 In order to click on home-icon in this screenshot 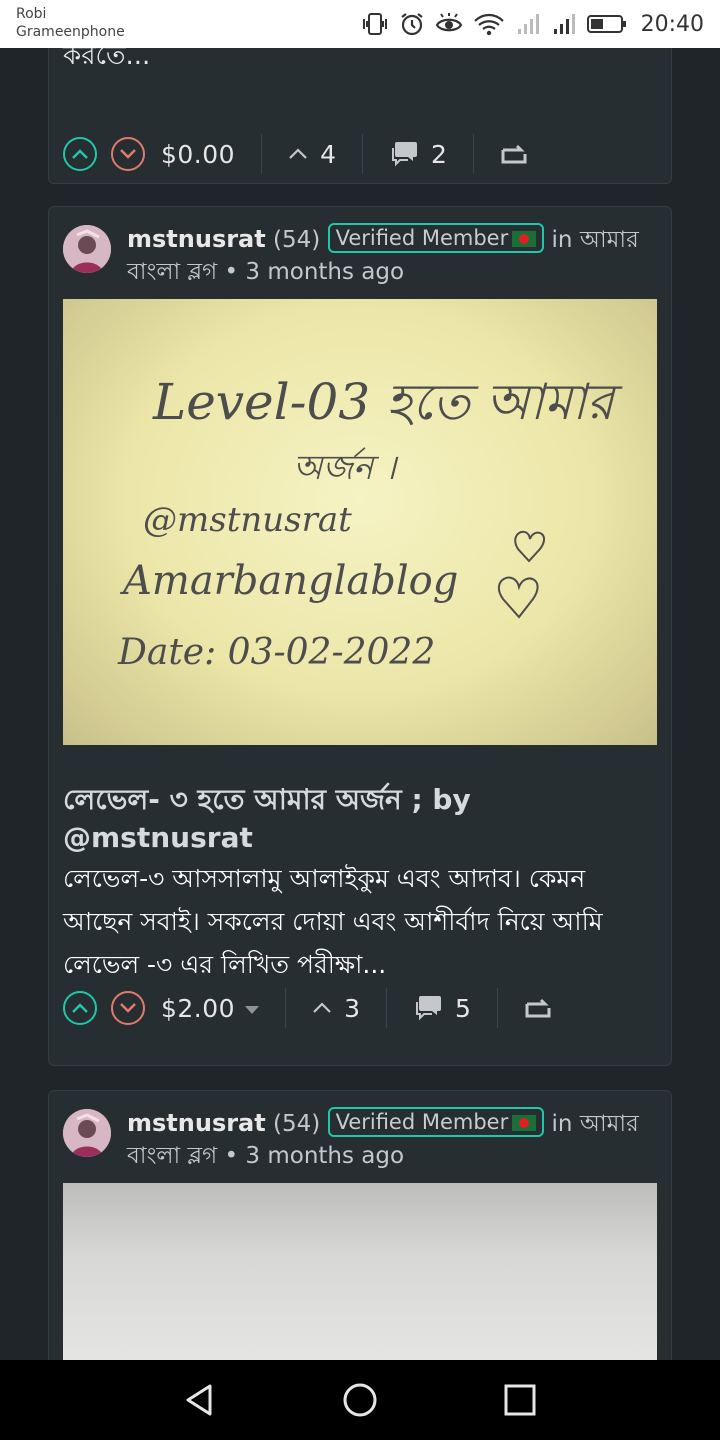, I will do `click(360, 1400)`.